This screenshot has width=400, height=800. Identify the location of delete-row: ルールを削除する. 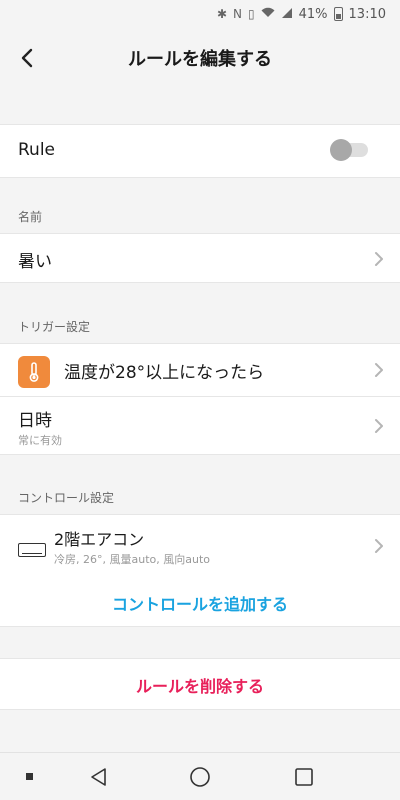
(200, 684).